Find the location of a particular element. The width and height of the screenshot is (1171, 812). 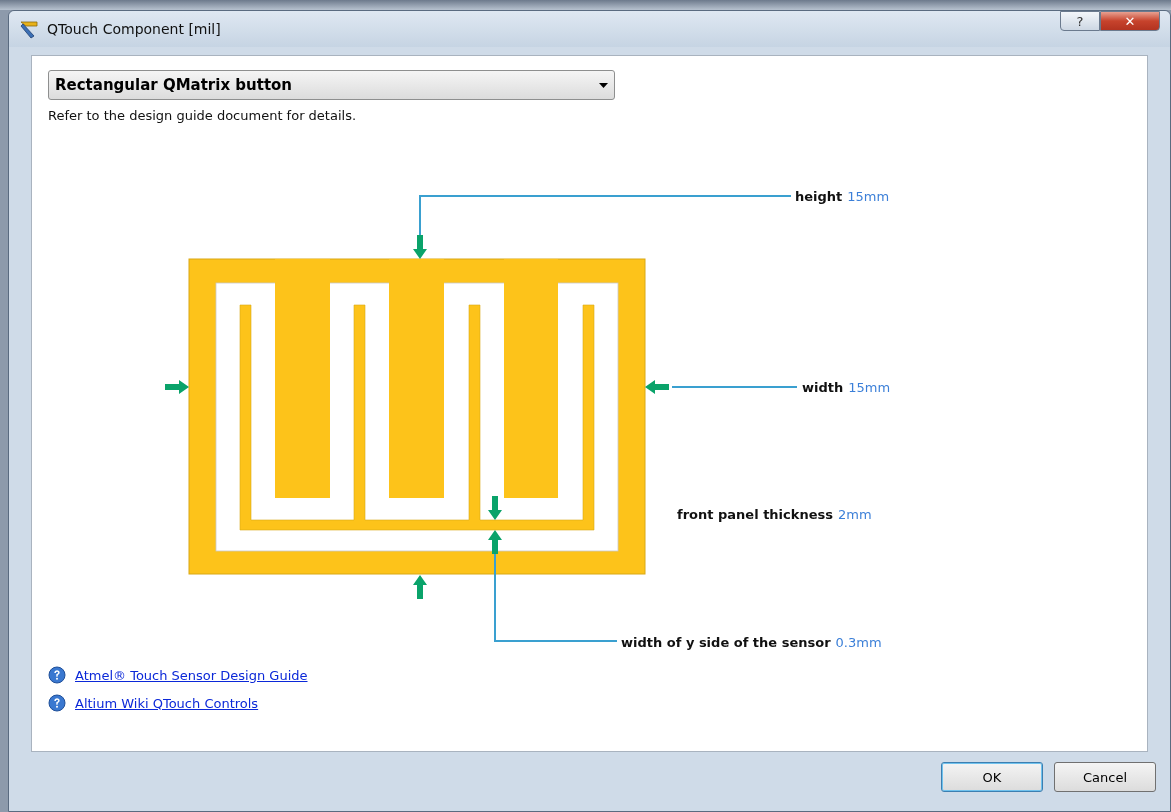

design-guide-link: Altium Wiki QTouch Controls is located at coordinates (167, 703).